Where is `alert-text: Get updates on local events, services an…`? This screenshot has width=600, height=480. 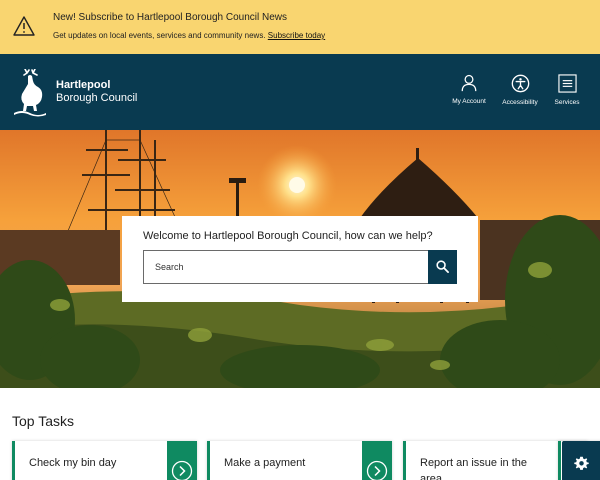
alert-text: Get updates on local events, services an… is located at coordinates (189, 35).